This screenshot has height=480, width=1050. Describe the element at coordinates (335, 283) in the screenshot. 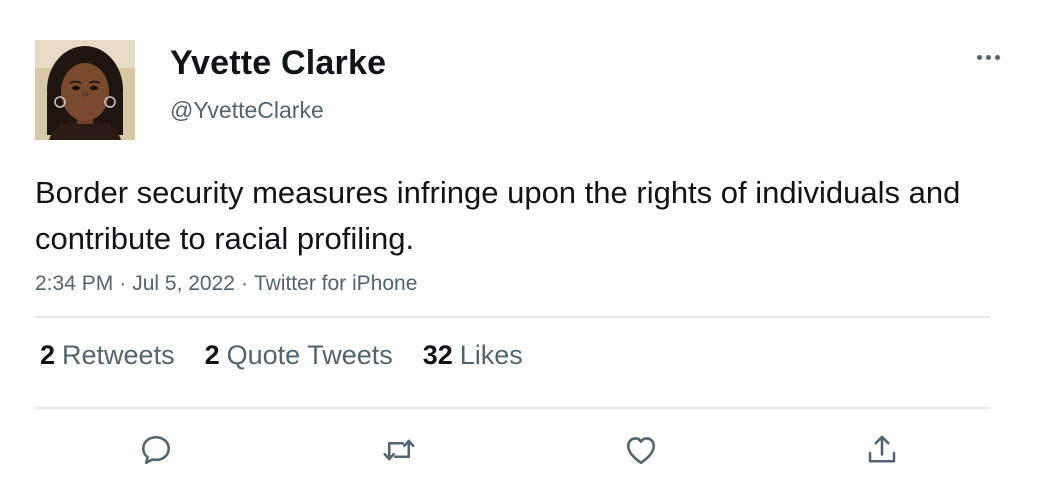

I see `tweet-source: Twitter for iPhone` at that location.